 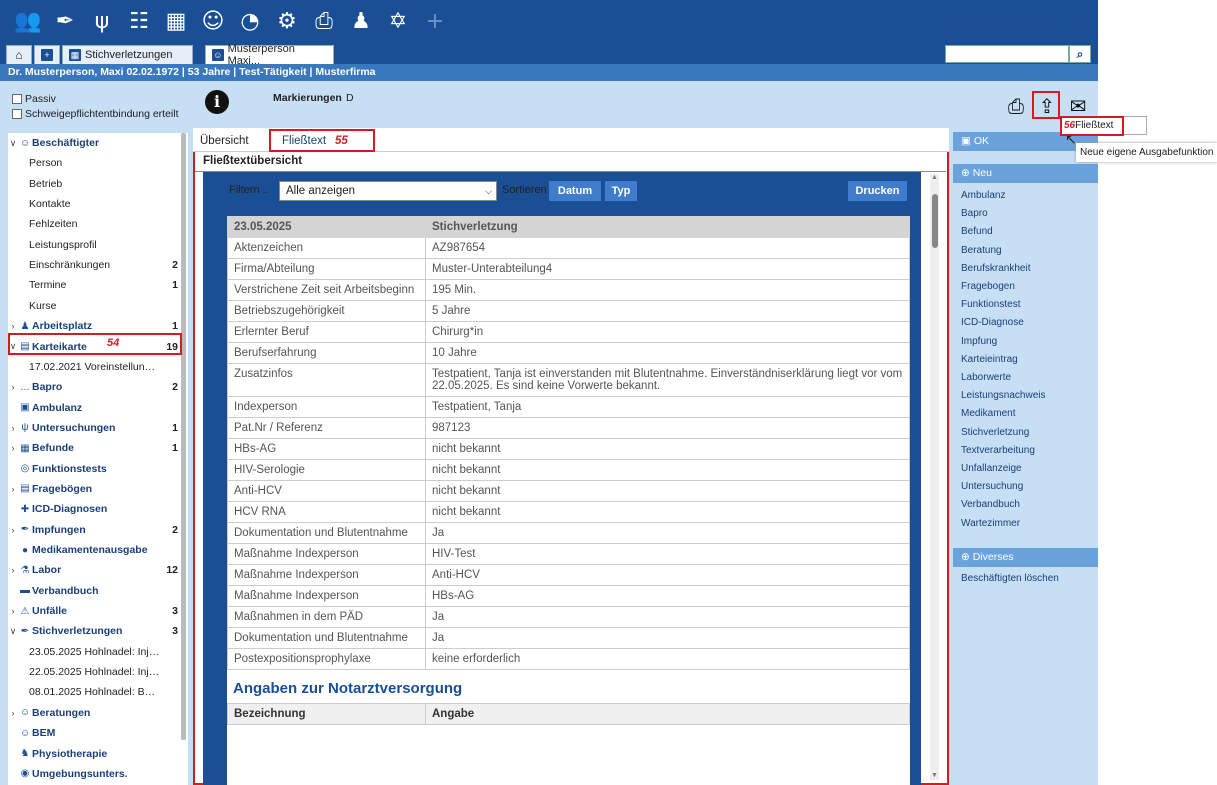 What do you see at coordinates (94, 285) in the screenshot?
I see `sidebar-subitem: Termine 1` at bounding box center [94, 285].